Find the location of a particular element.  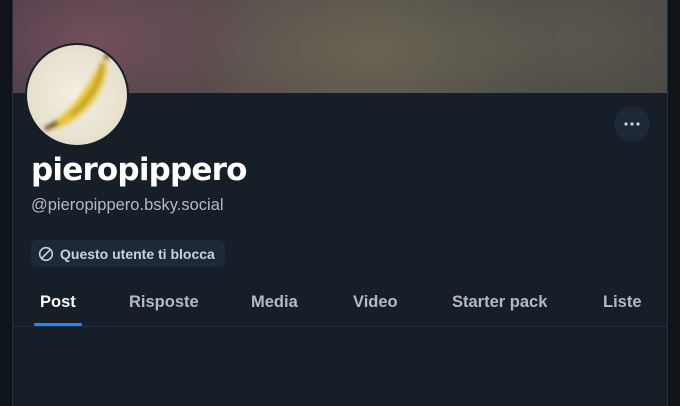

profile-handle: @pieropippero.bsky.social is located at coordinates (127, 205).